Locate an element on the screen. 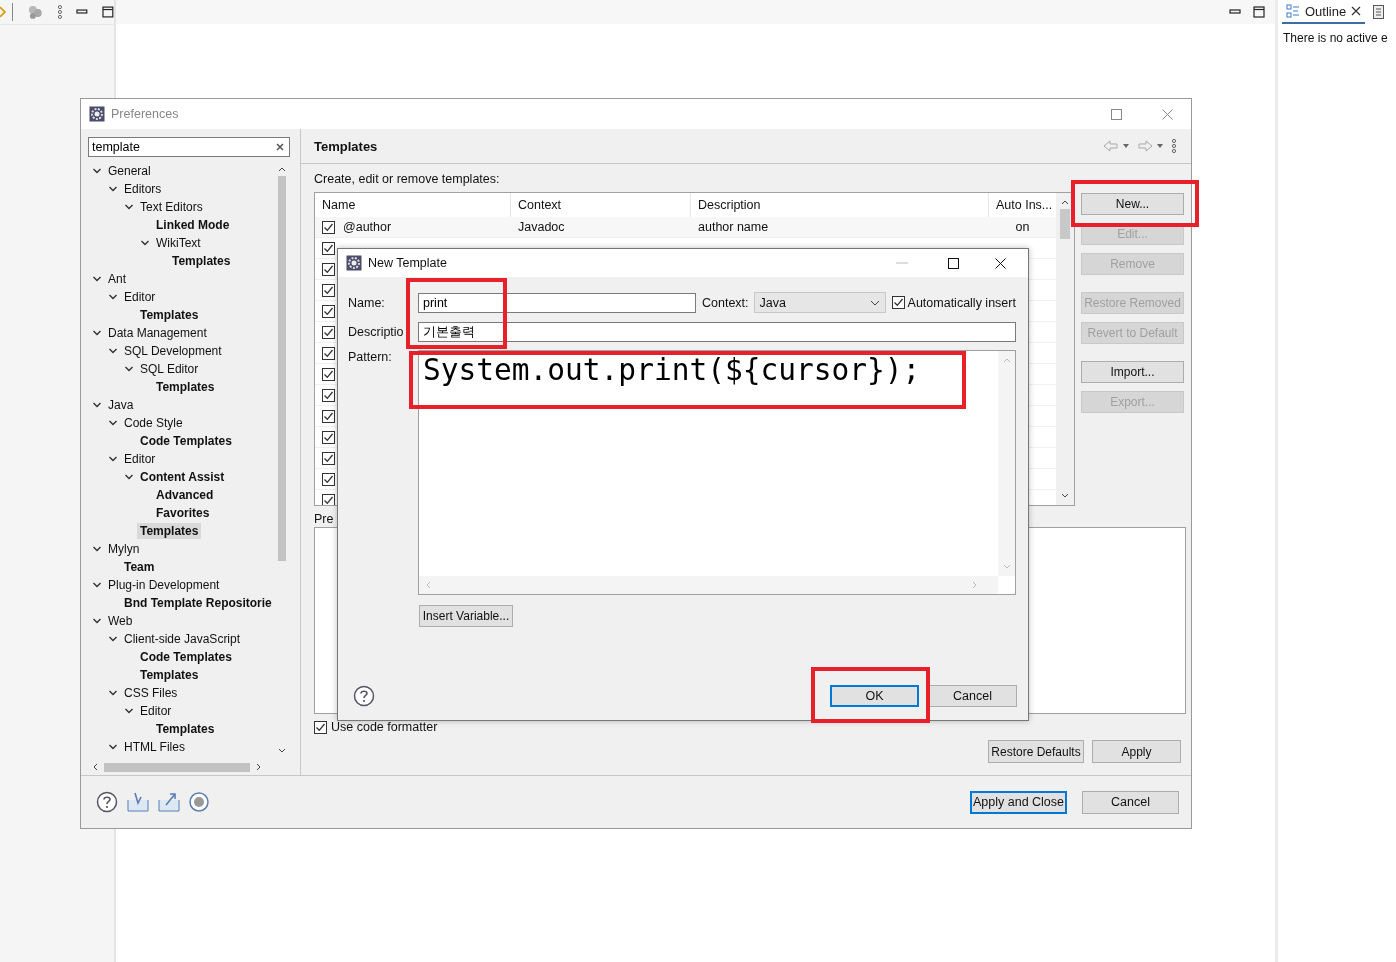  tree-item: Code Style is located at coordinates (153, 423).